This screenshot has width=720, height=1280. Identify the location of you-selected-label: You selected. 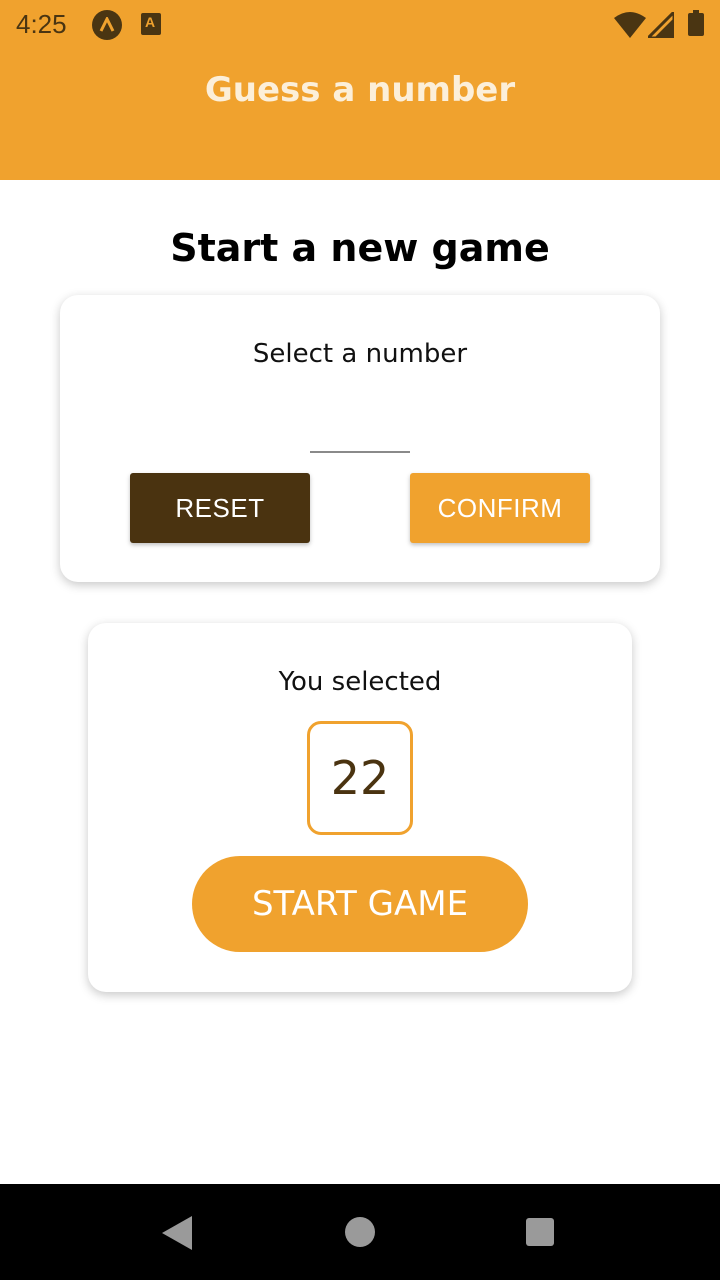
(360, 682).